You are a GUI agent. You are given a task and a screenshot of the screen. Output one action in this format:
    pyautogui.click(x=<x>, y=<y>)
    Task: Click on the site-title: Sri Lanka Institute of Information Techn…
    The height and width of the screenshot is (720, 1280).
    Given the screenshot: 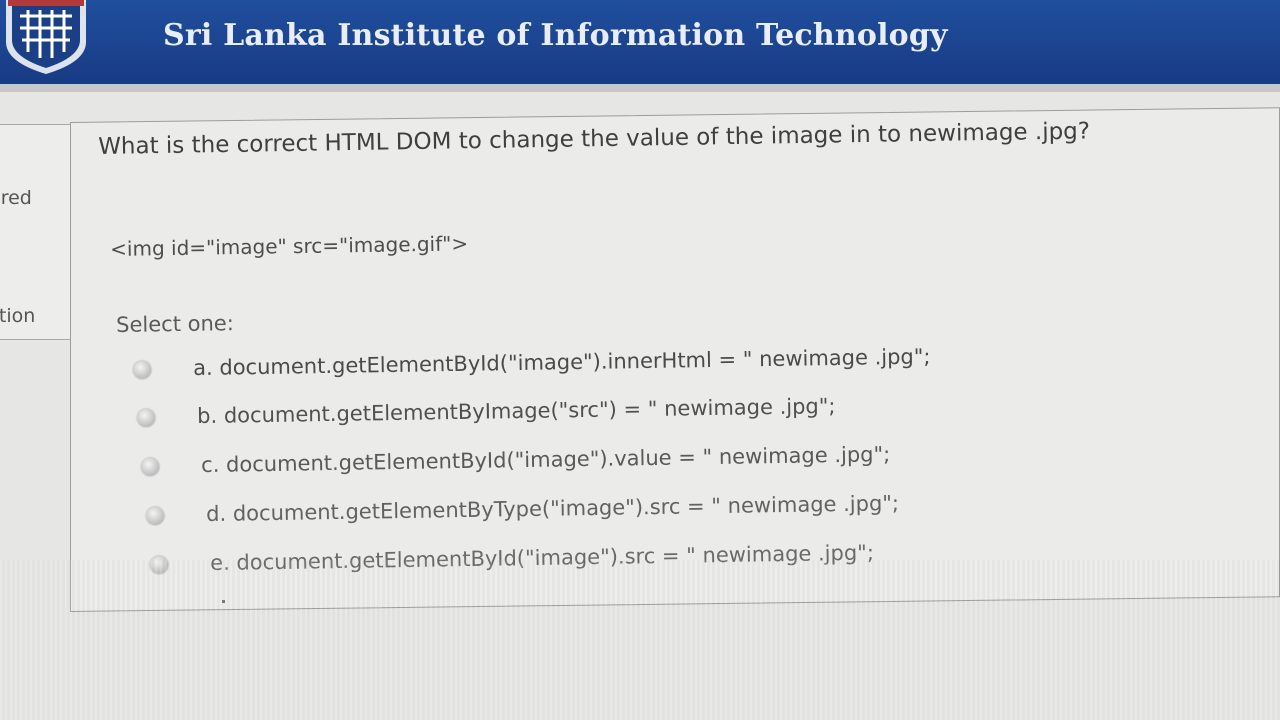 What is the action you would take?
    pyautogui.click(x=555, y=35)
    